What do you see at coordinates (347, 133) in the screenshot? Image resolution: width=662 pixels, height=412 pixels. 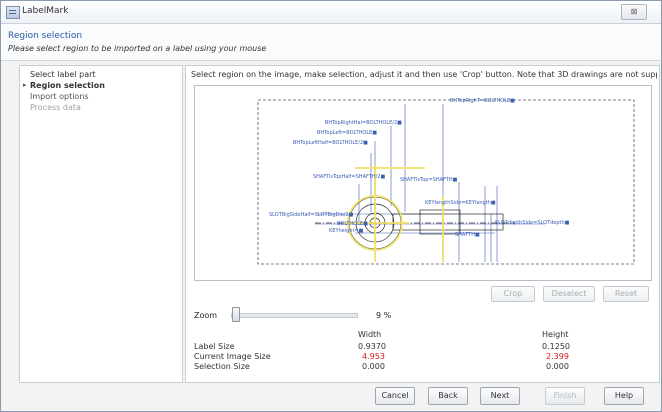 I see `label-bh-top-left: BHTopLeft=BOLTHOLE■` at bounding box center [347, 133].